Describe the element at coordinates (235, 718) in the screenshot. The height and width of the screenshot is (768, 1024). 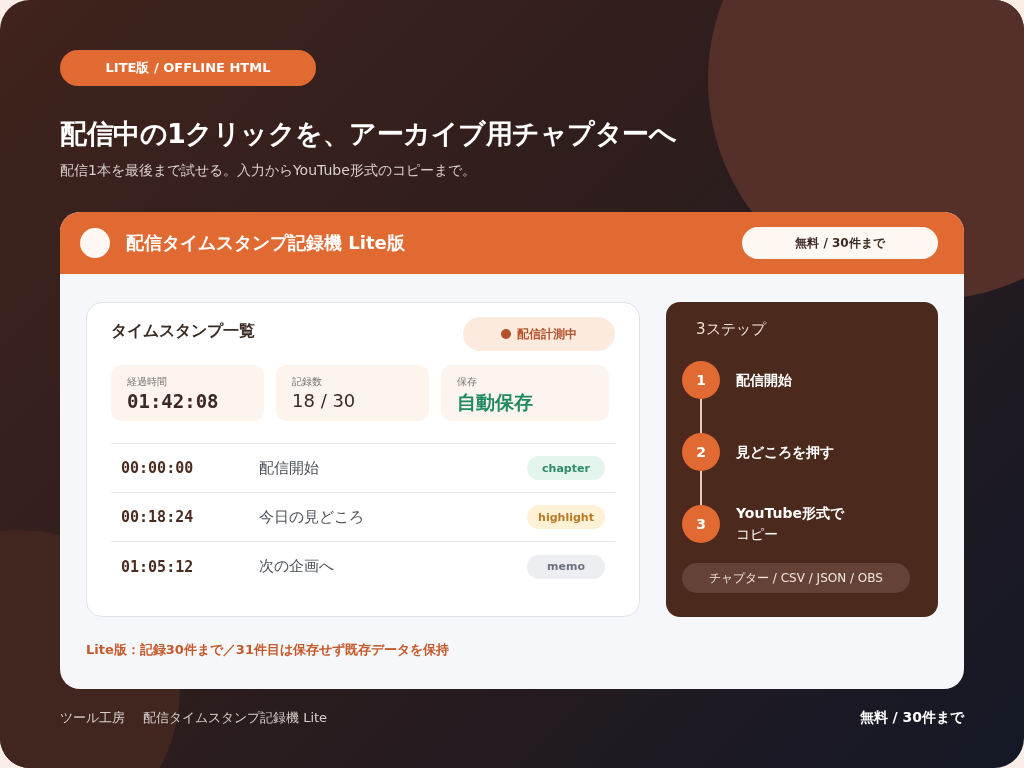
I see `footer-product: 配信タイムスタンプ記録機 Lite` at that location.